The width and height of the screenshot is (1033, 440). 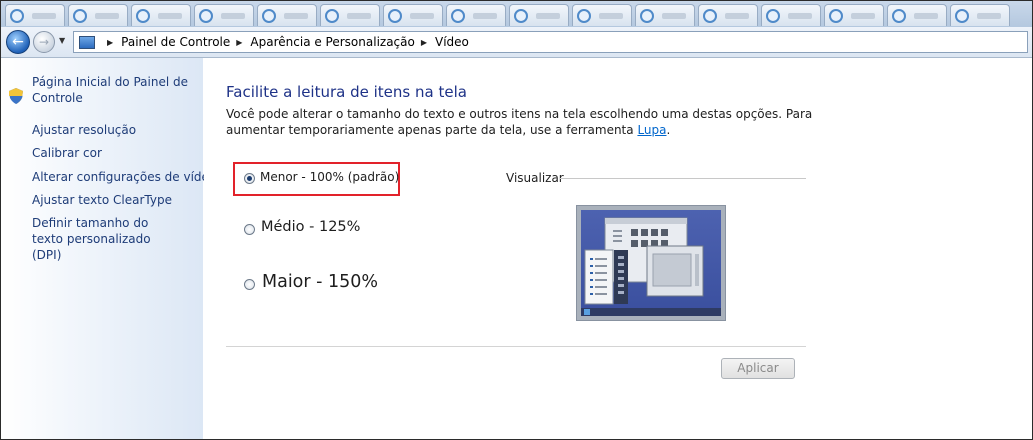 I want to click on forward-button: →, so click(x=44, y=42).